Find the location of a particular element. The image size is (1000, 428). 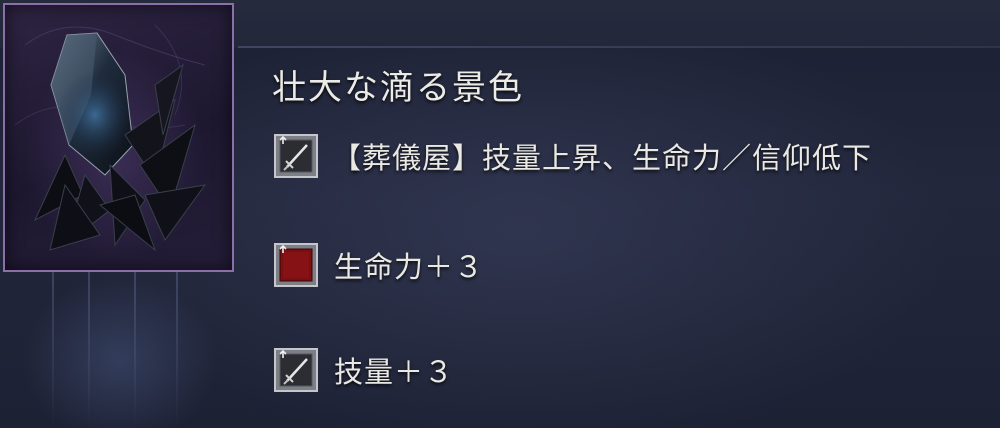

item-image-frame is located at coordinates (118, 137).